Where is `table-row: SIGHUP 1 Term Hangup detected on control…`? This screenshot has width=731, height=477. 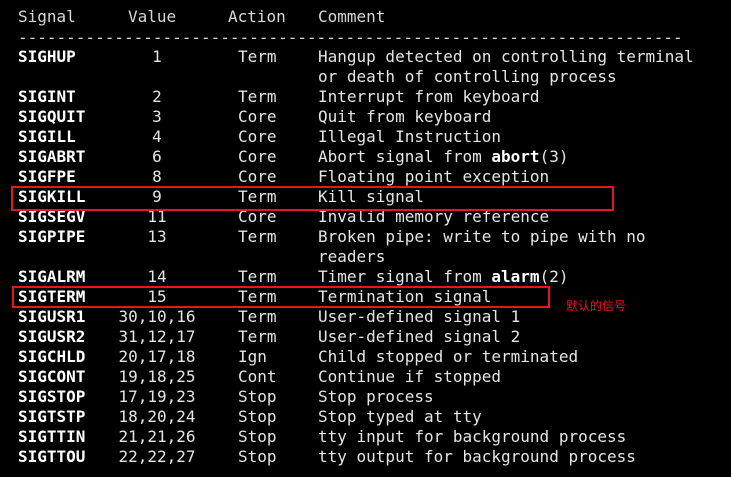
table-row: SIGHUP 1 Term Hangup detected on control… is located at coordinates (365, 57).